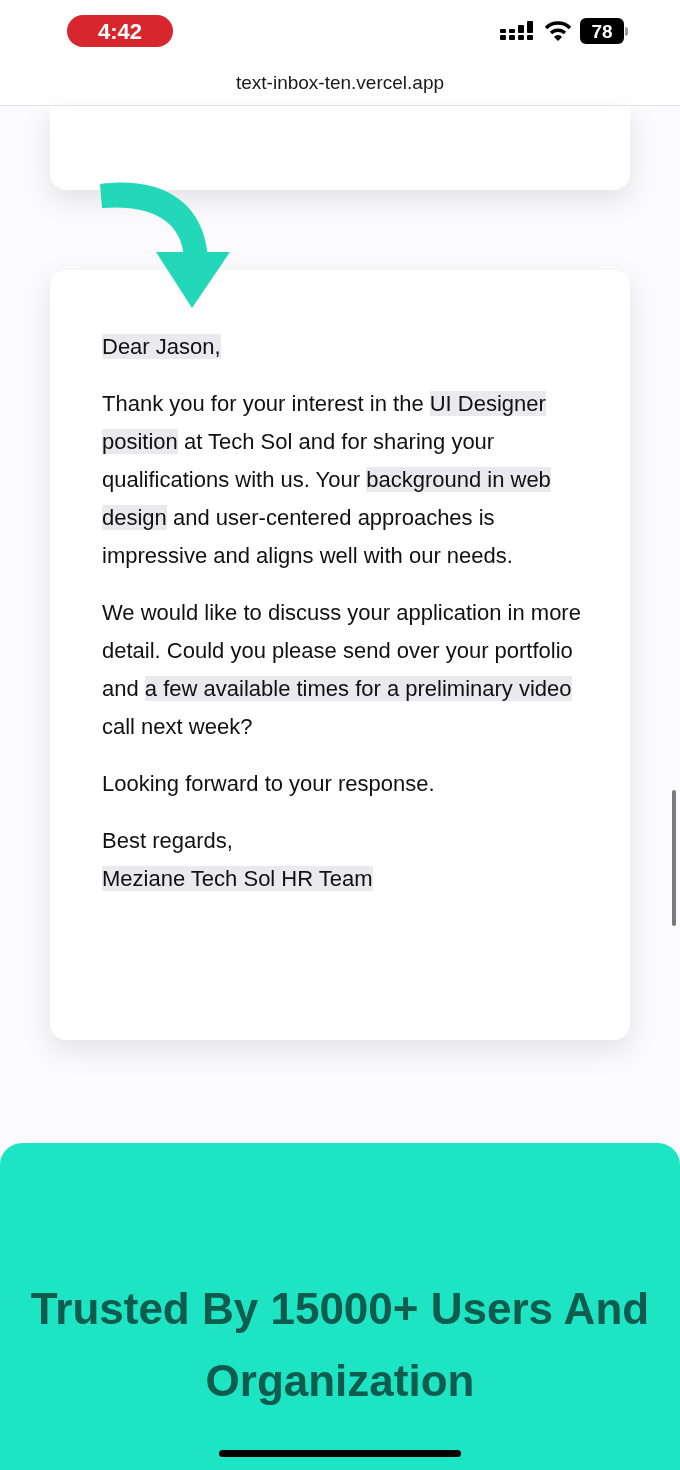 The image size is (680, 1470). I want to click on url-text: text-inbox-ten.vercel.app, so click(340, 83).